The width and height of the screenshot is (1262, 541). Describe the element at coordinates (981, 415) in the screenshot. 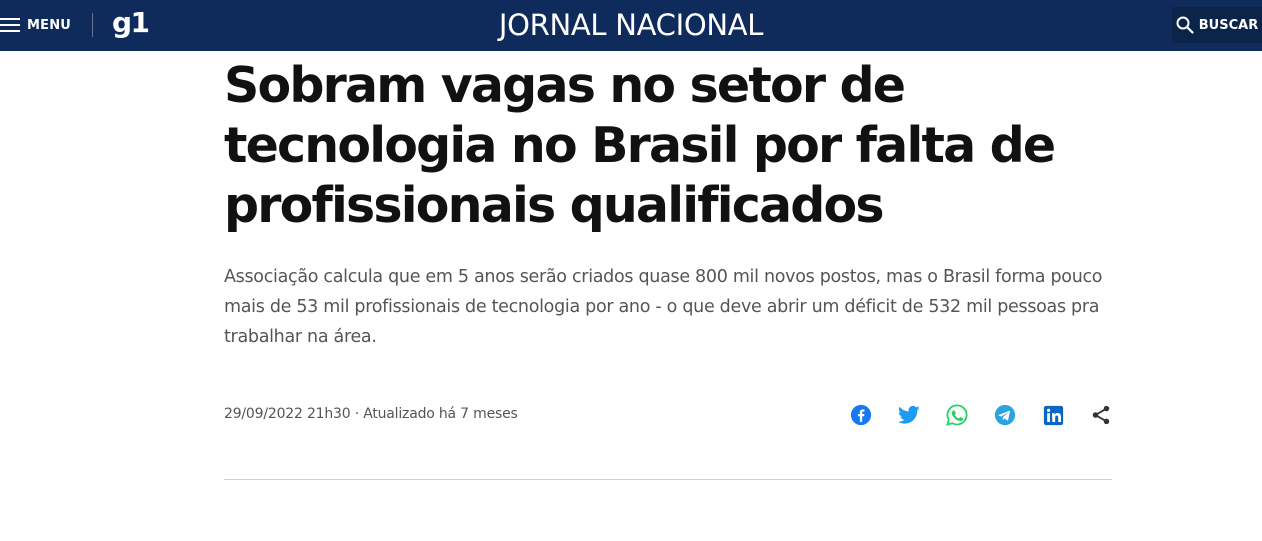

I see `share-bar` at that location.